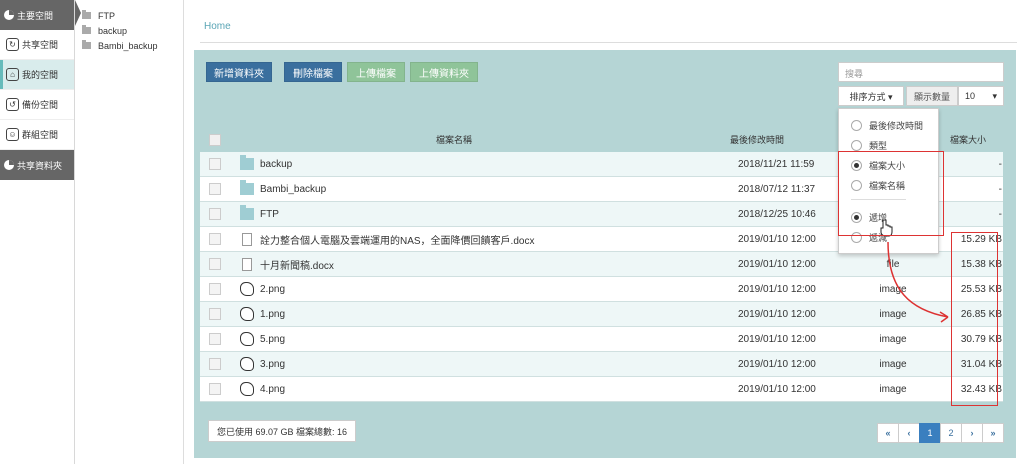 Image resolution: width=1024 pixels, height=464 pixels. Describe the element at coordinates (272, 339) in the screenshot. I see `file-name: 5.png` at that location.